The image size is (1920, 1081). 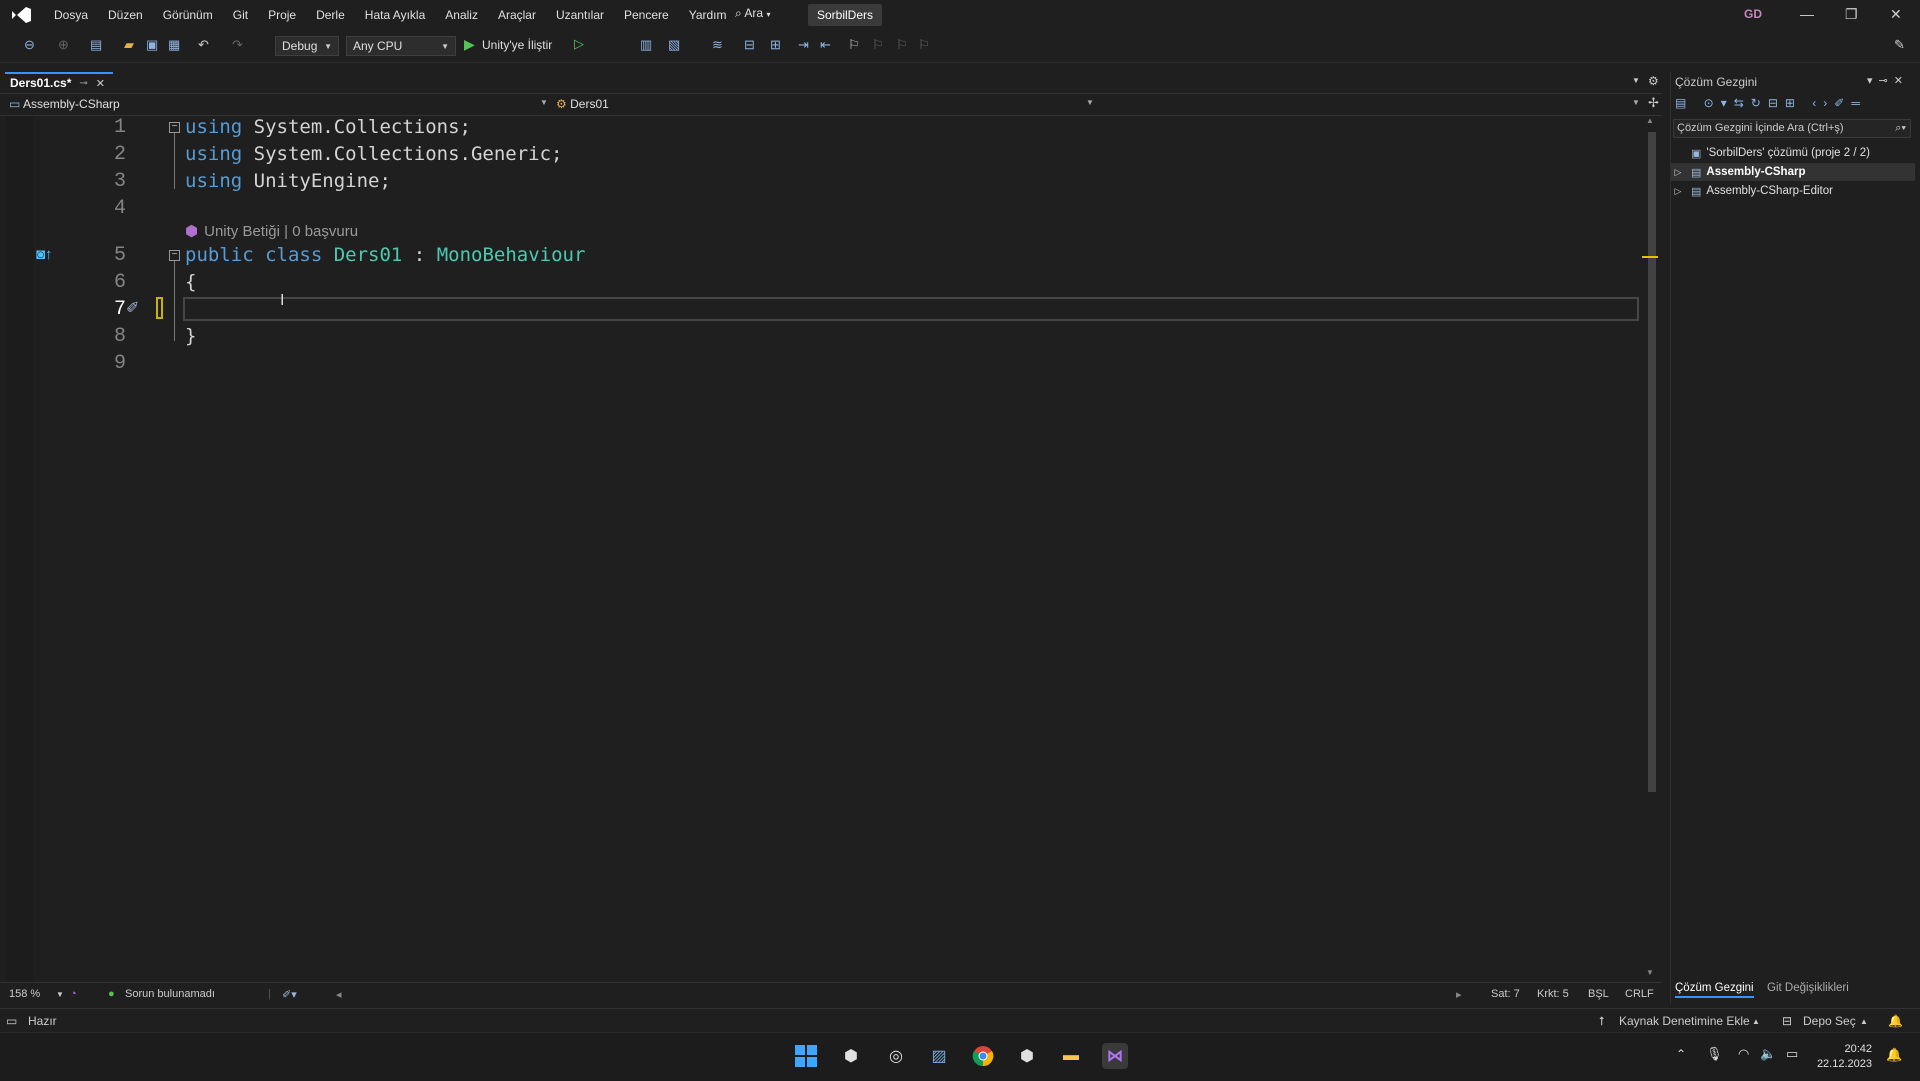 I want to click on tab-solution-explorer: Çözüm Gezgini, so click(x=1714, y=990).